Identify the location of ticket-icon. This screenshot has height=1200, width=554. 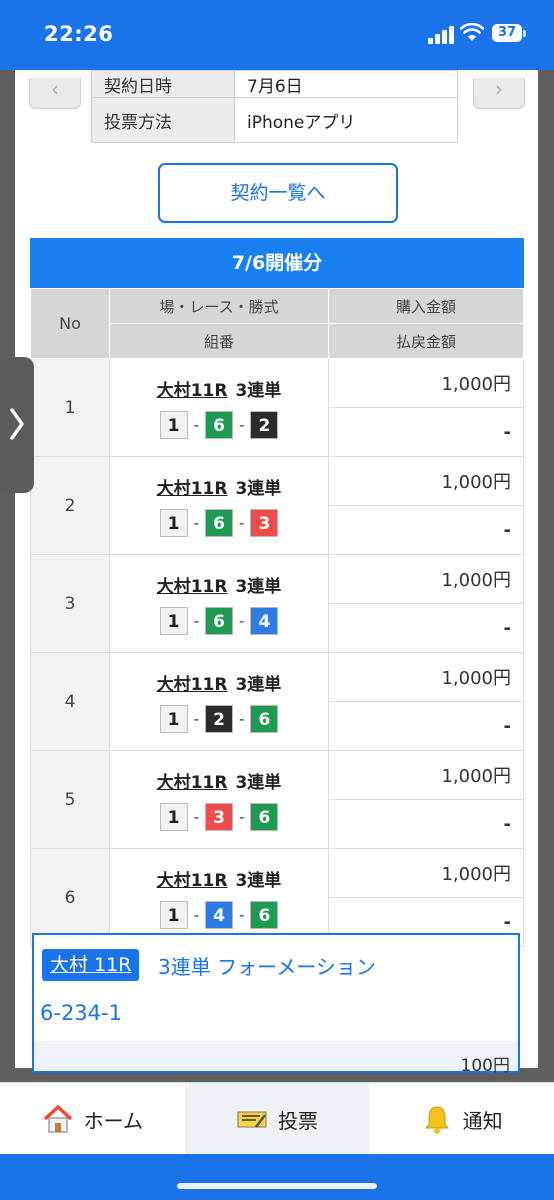
(252, 1119).